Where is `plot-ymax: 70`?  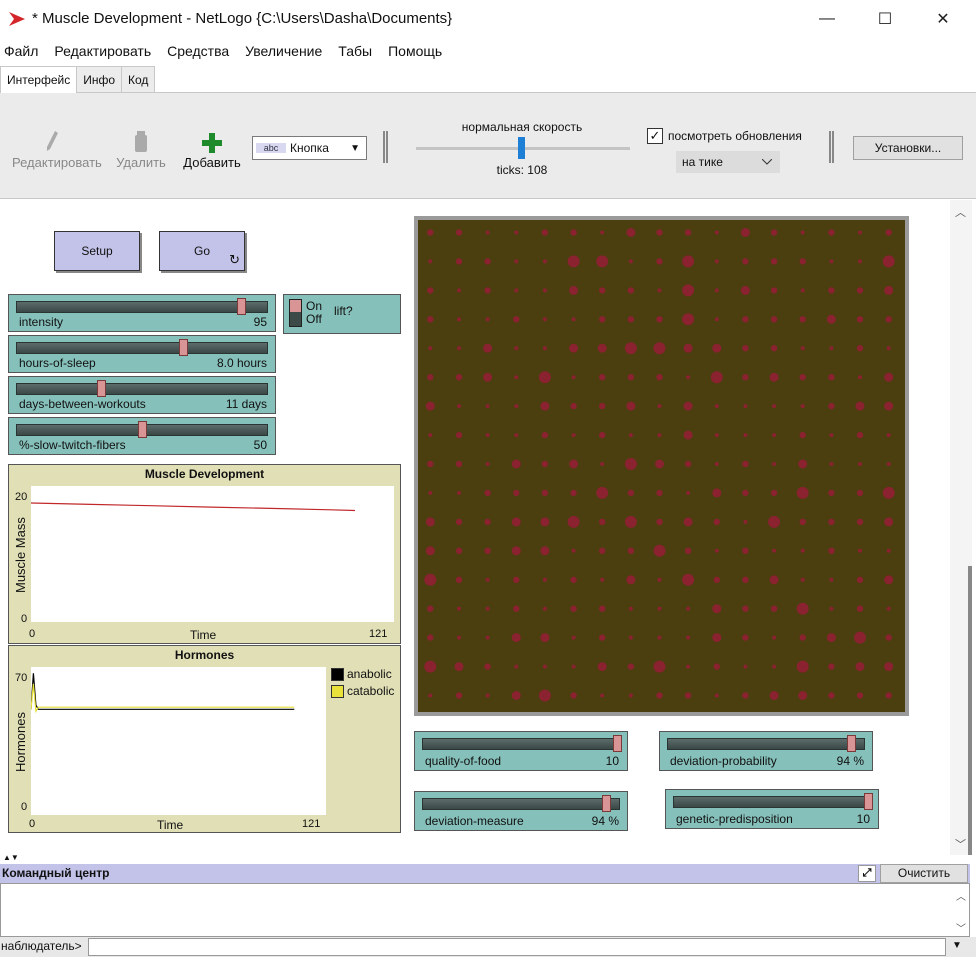 plot-ymax: 70 is located at coordinates (21, 678).